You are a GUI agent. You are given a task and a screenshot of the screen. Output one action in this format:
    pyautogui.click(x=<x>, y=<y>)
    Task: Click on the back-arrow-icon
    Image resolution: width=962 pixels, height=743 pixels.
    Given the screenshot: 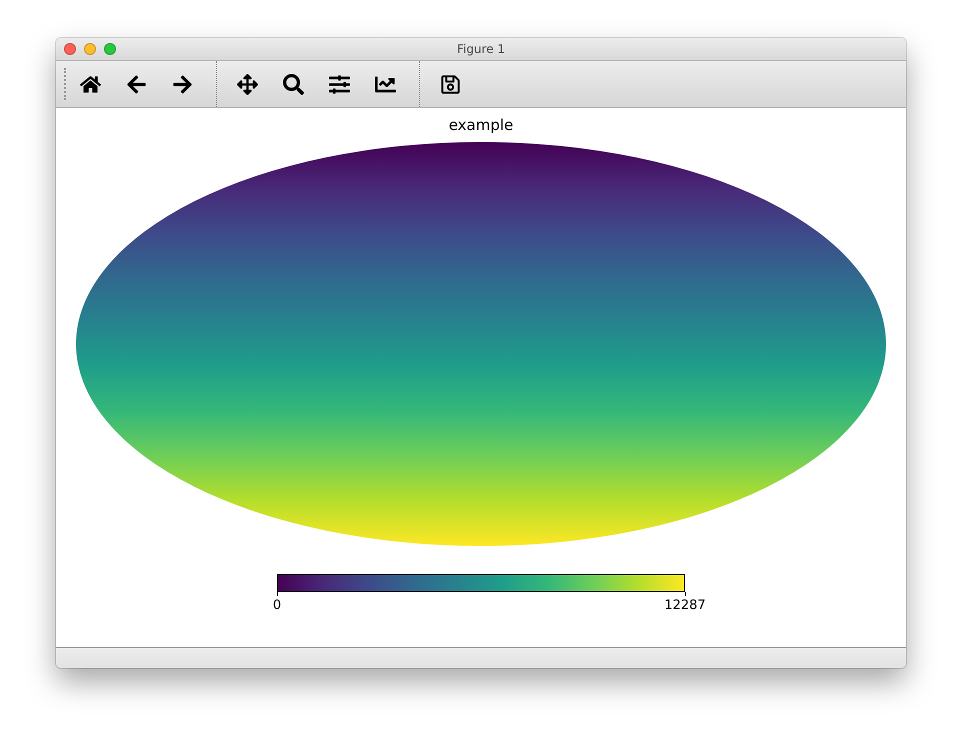 What is the action you would take?
    pyautogui.click(x=136, y=84)
    